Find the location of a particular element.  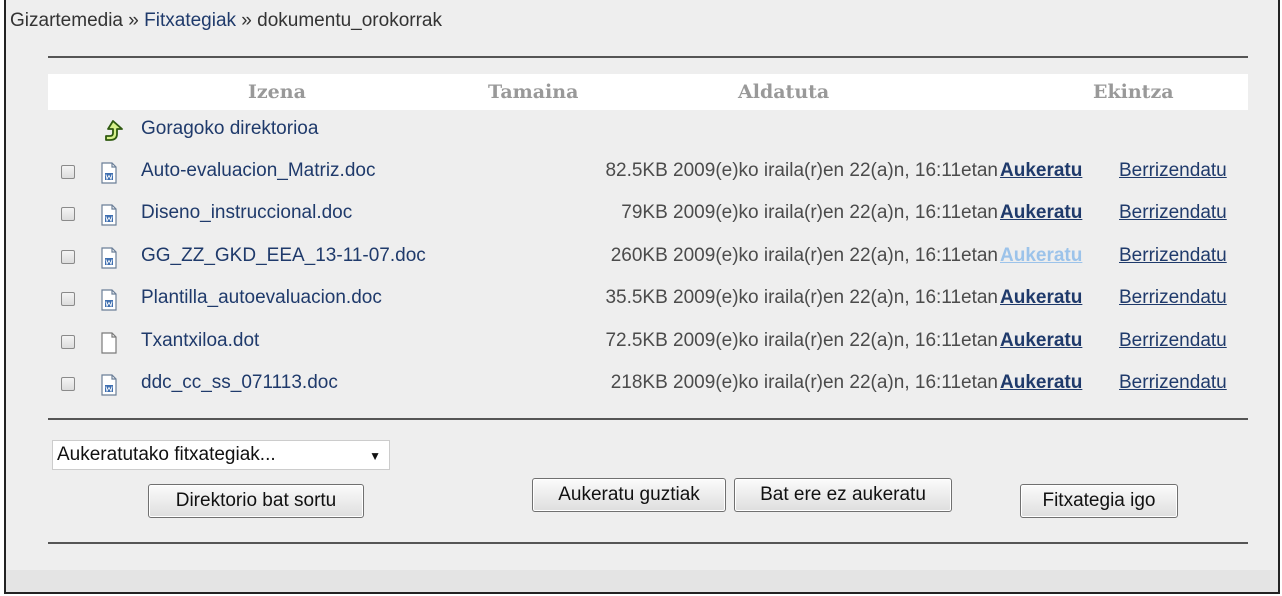

divider-bottom is located at coordinates (648, 543).